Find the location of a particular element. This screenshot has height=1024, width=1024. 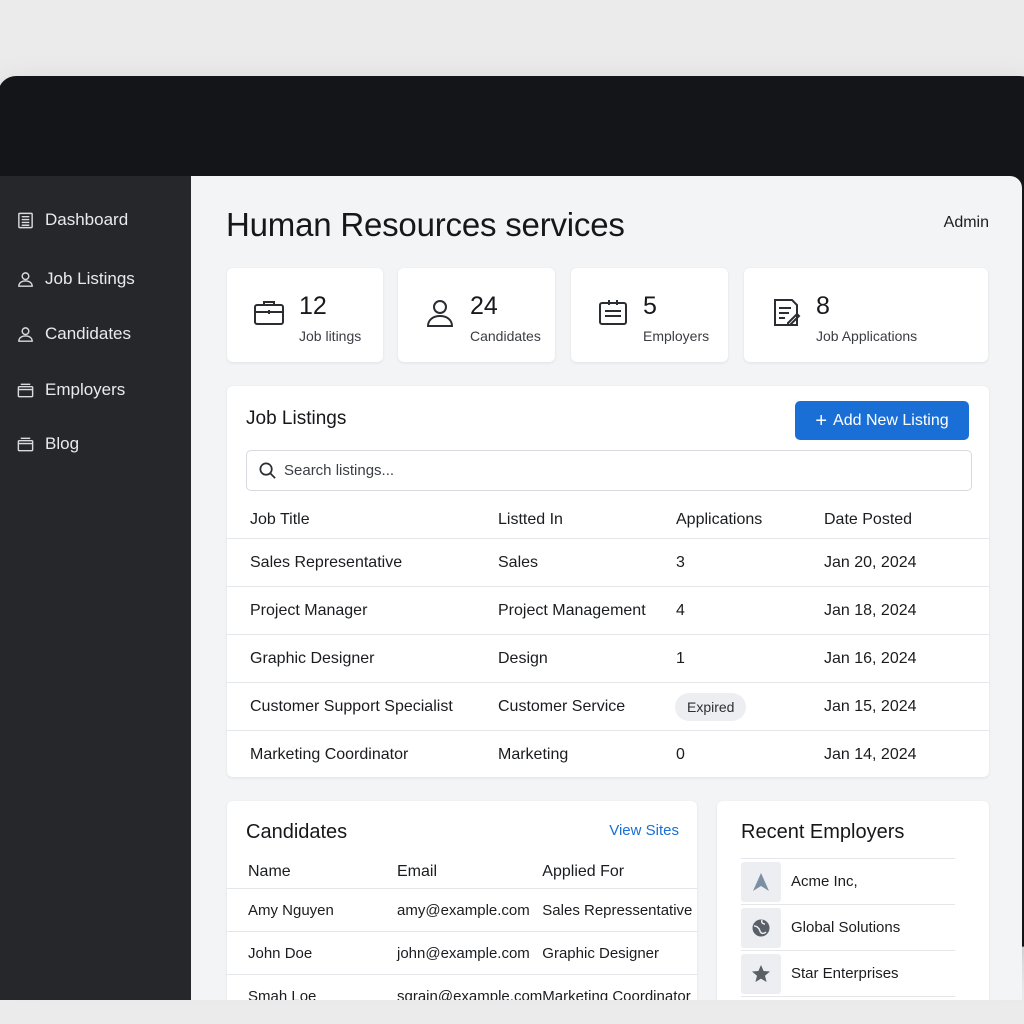

job-title-cell: Marketing Coordinator is located at coordinates (329, 754).